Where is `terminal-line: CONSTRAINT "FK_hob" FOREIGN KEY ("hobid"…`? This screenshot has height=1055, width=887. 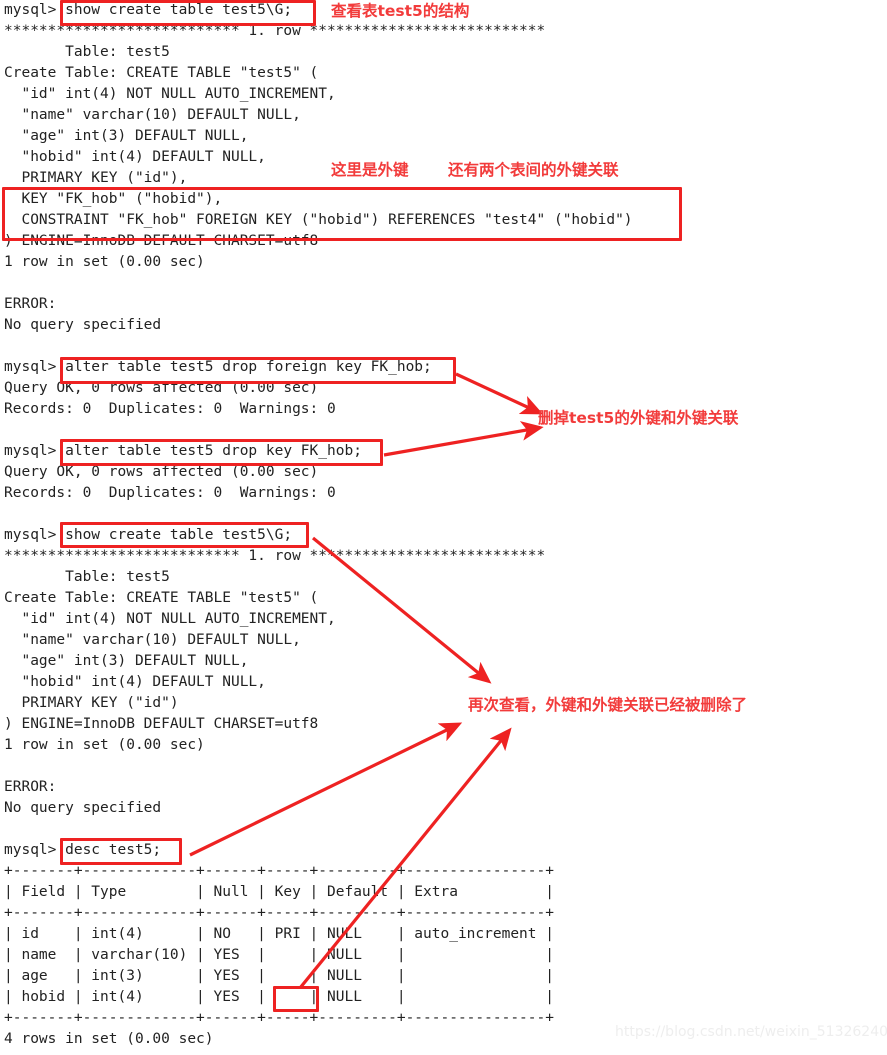 terminal-line: CONSTRAINT "FK_hob" FOREIGN KEY ("hobid"… is located at coordinates (318, 220).